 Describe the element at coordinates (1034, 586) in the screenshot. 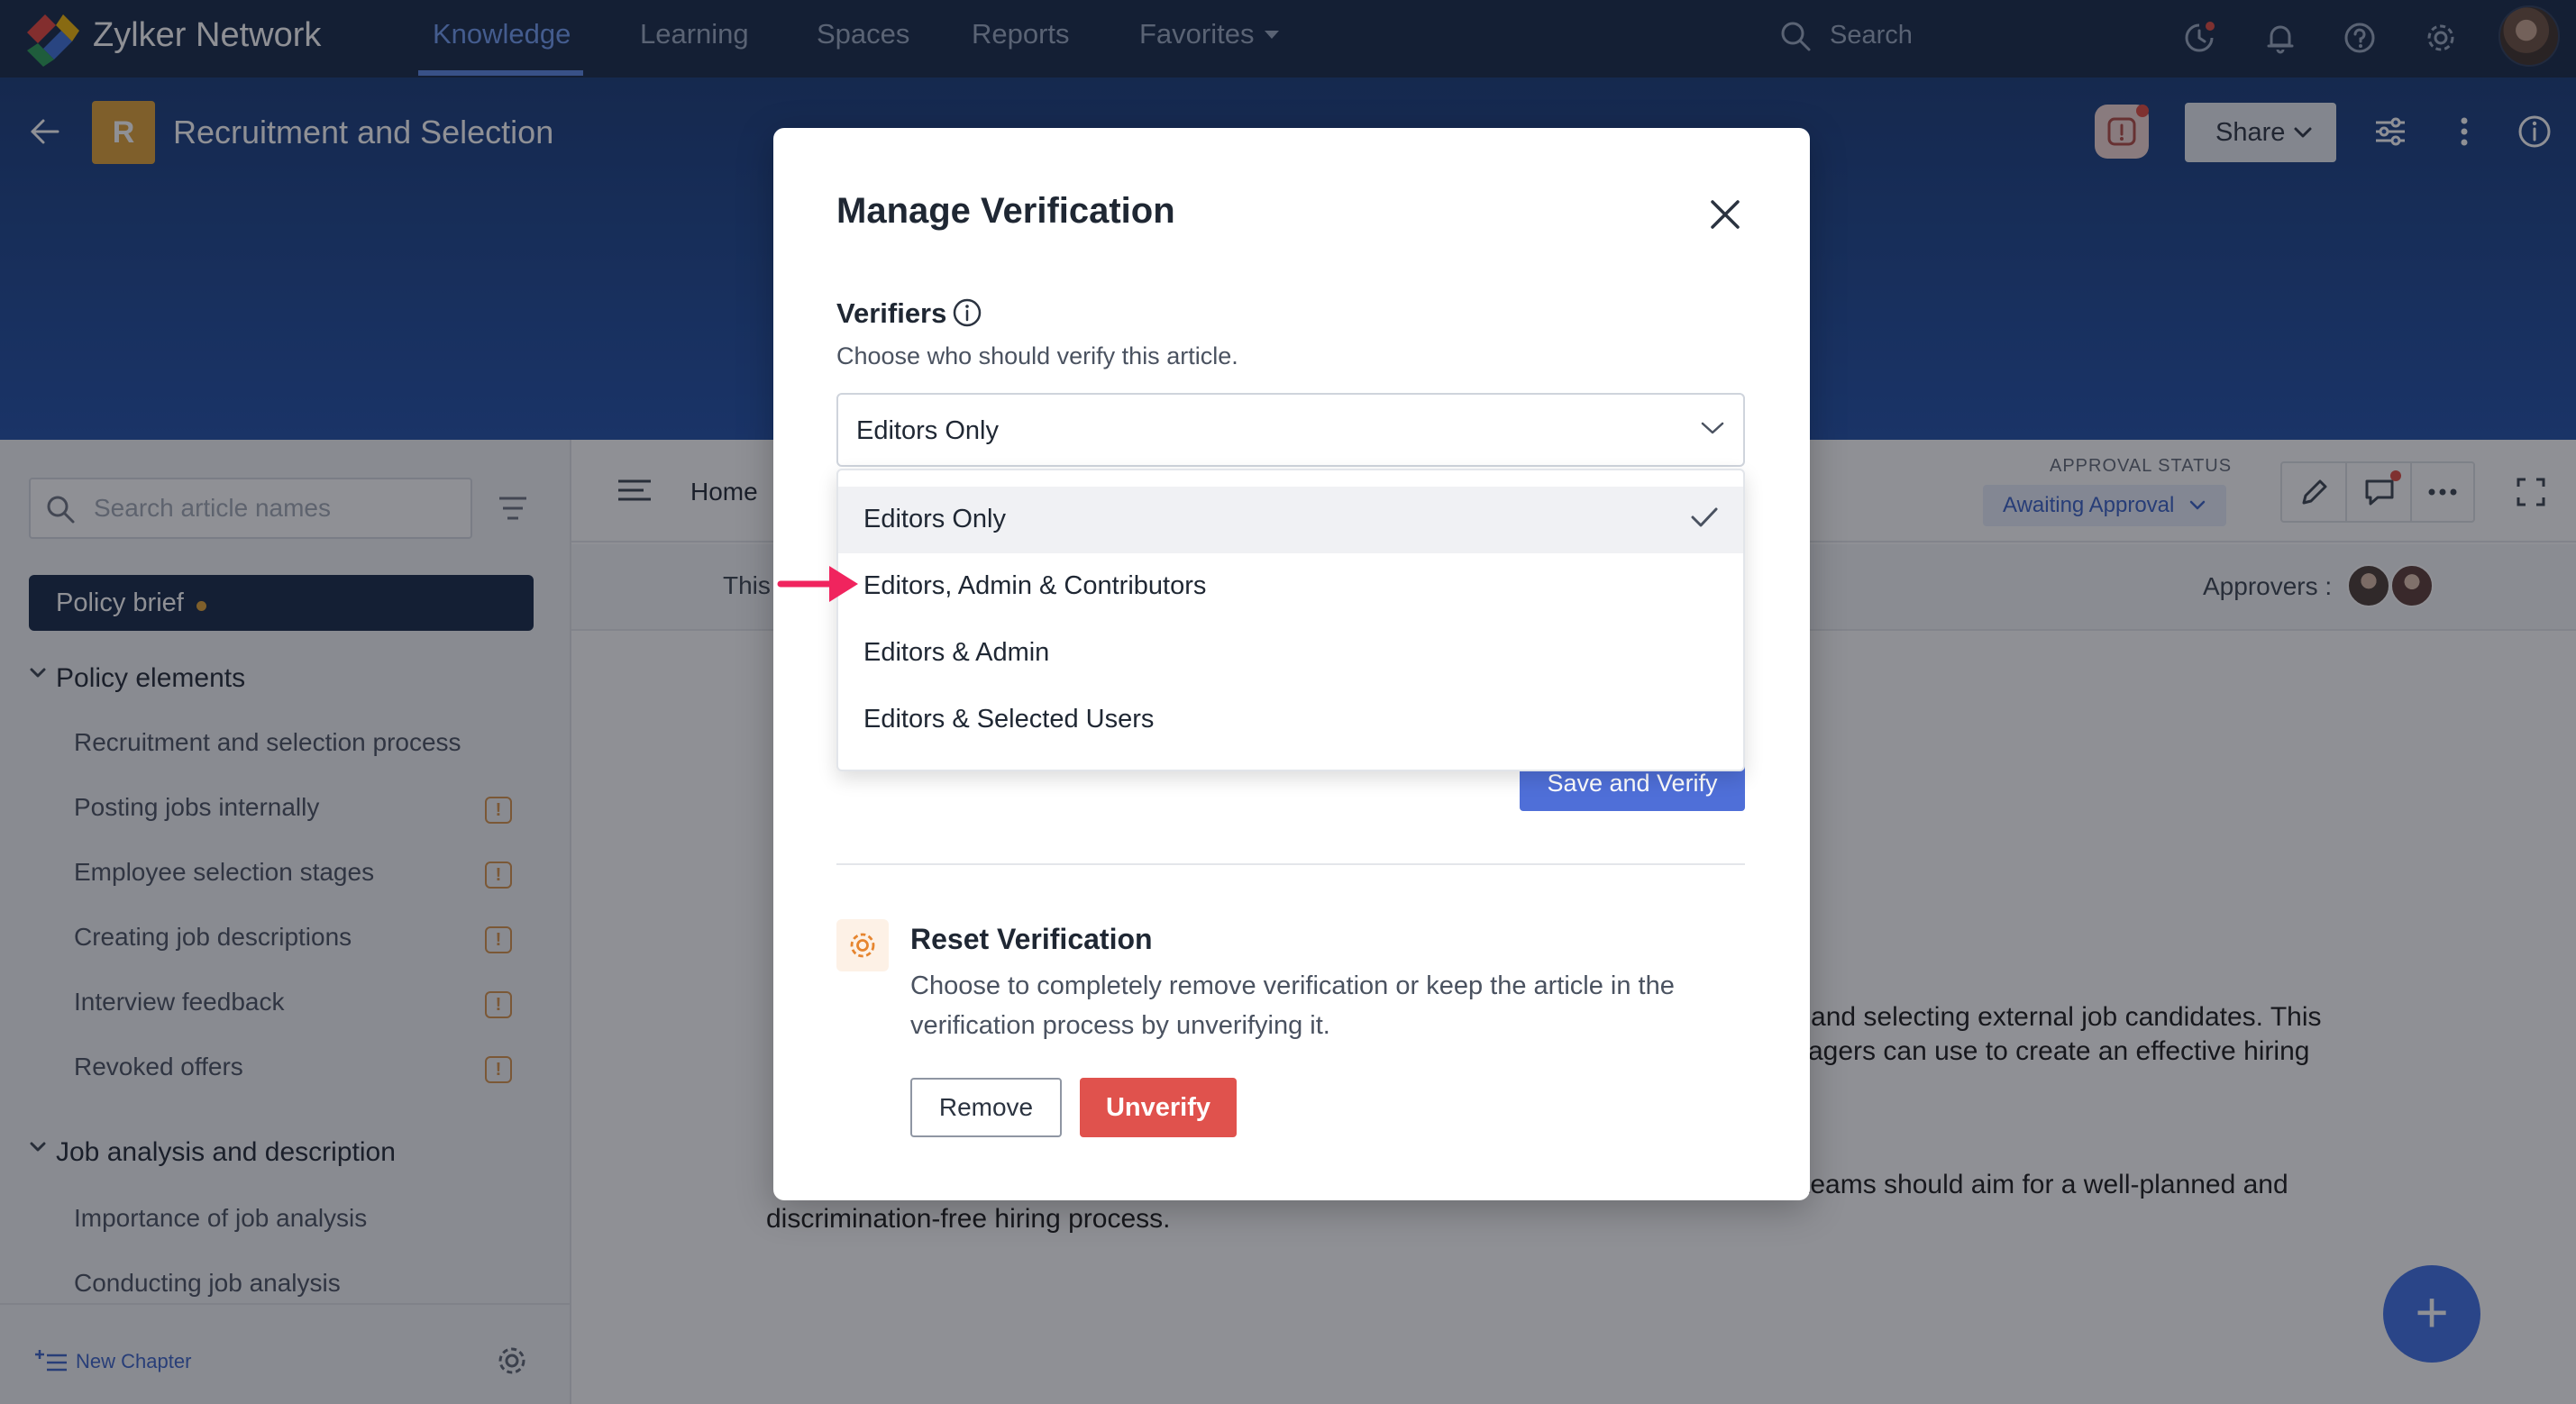

I see `option-label: Editors, Admin & Contributors` at that location.